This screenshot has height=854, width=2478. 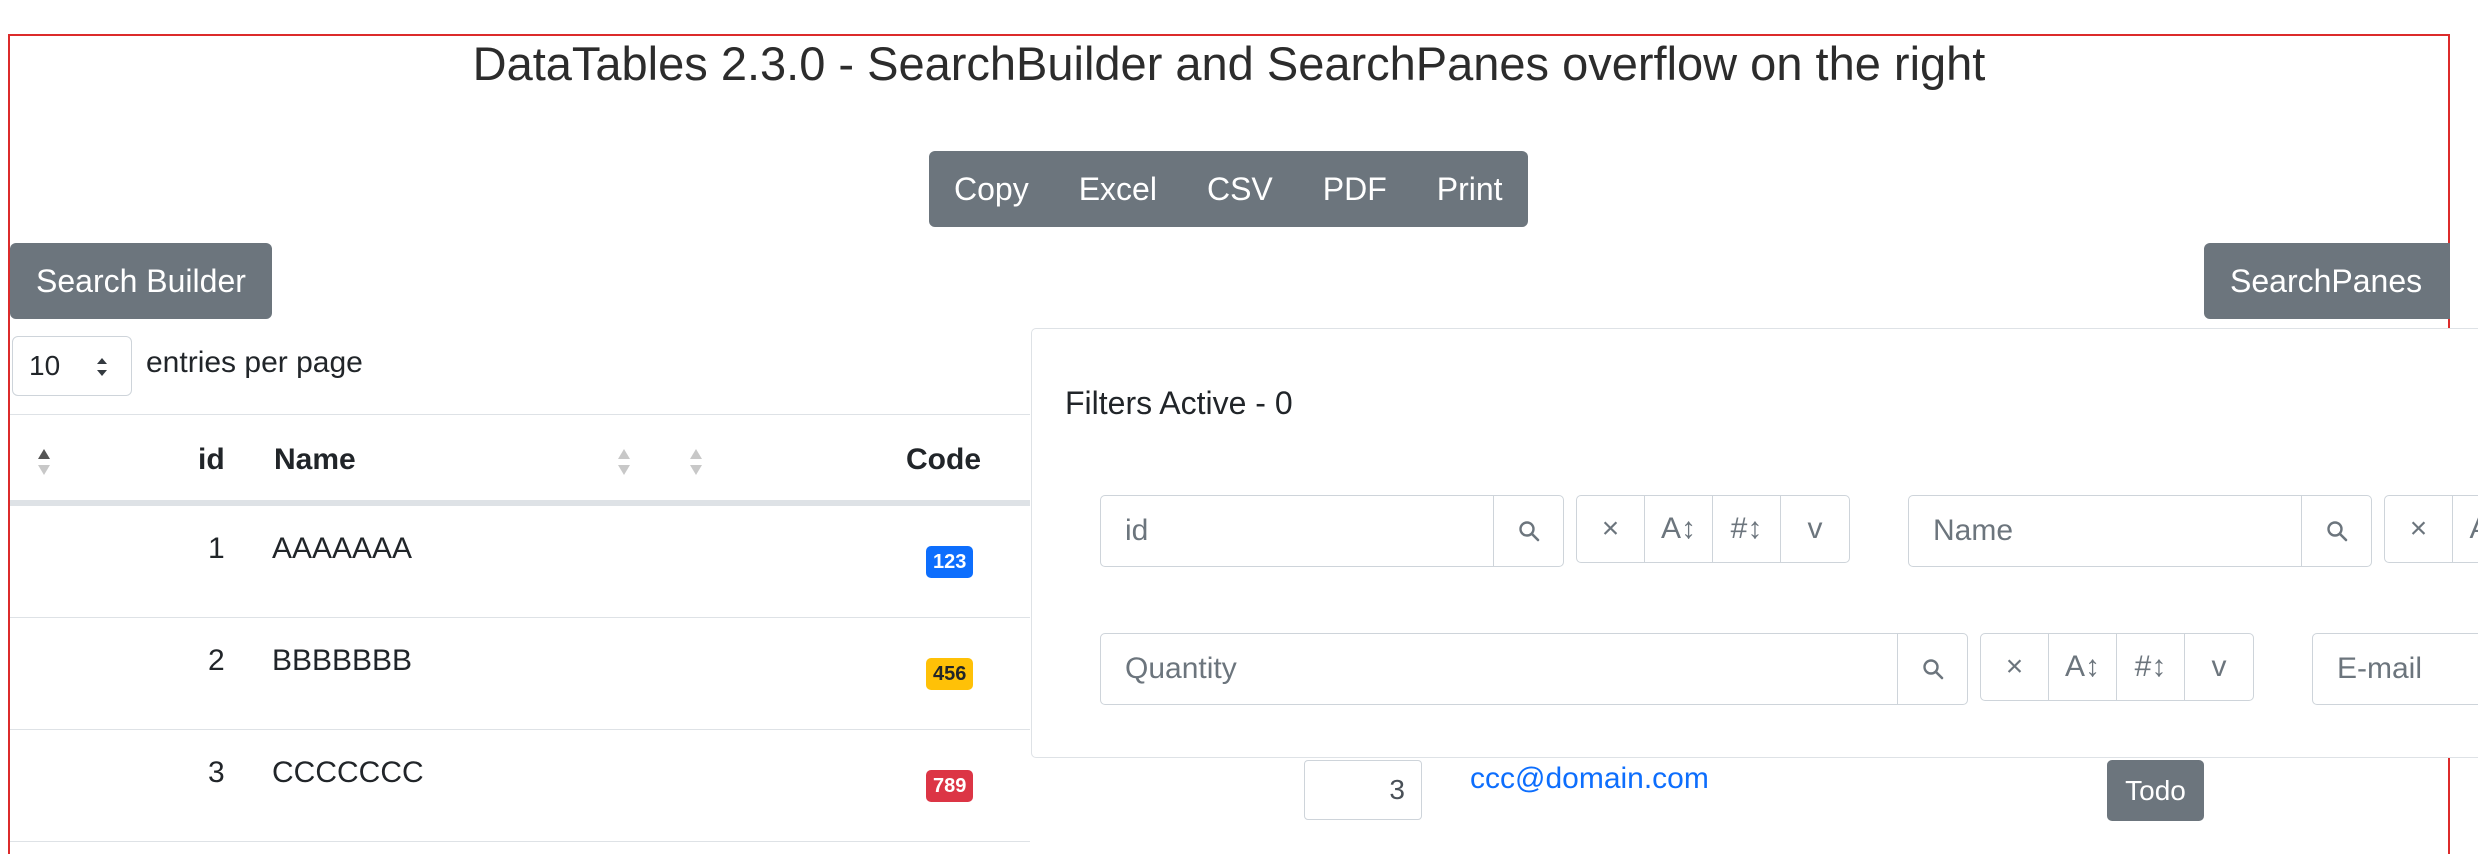 I want to click on pane-search-placeholder: Quantity, so click(x=1181, y=668).